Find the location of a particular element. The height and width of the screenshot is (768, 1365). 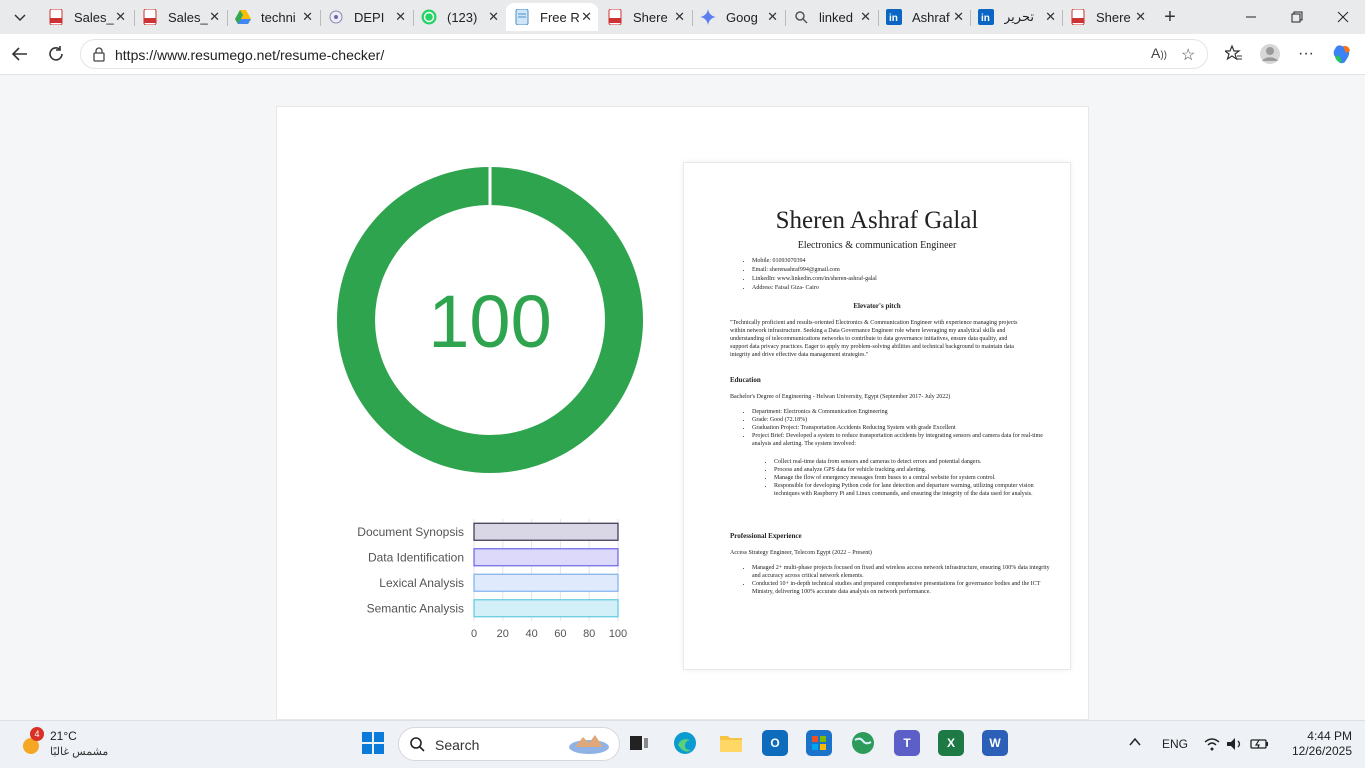

tab-linkedin-search: linked ✕ is located at coordinates (831, 17).